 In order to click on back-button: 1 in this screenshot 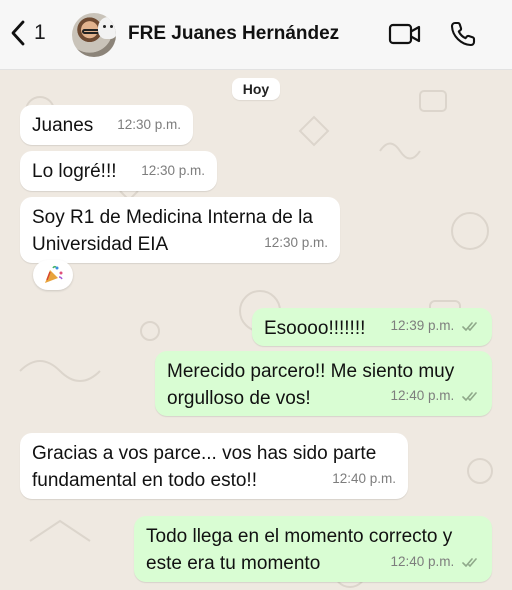, I will do `click(28, 33)`.